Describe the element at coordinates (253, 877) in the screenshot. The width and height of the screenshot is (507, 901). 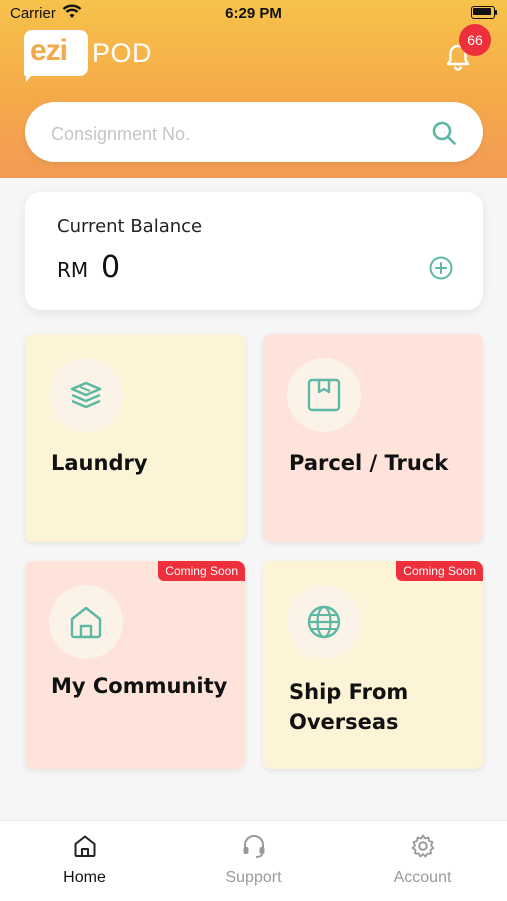
I see `tab-support-label: Support` at that location.